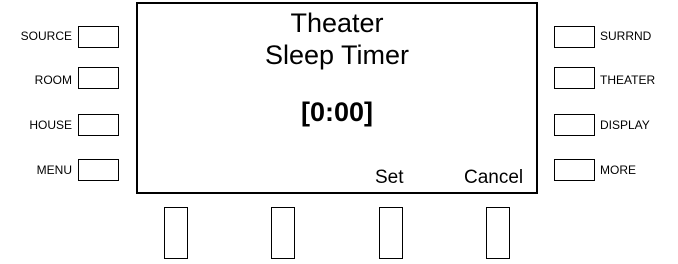 The width and height of the screenshot is (678, 264). What do you see at coordinates (628, 80) in the screenshot?
I see `theater-label: THEATER` at bounding box center [628, 80].